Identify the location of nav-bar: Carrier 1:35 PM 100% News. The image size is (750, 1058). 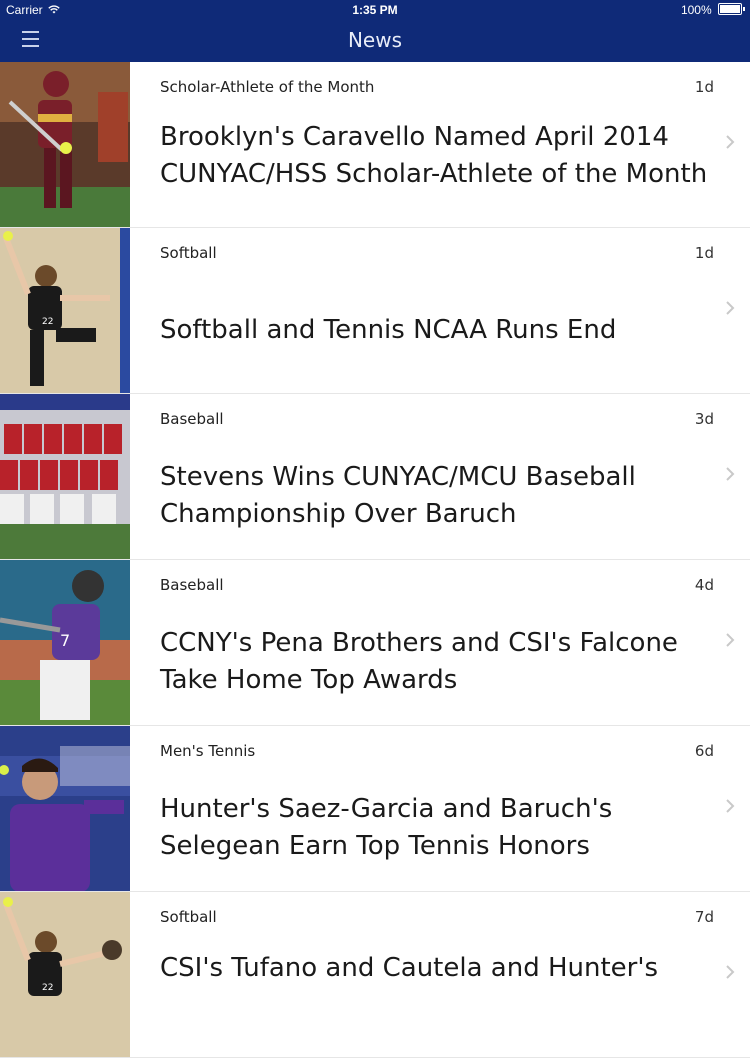
(375, 31).